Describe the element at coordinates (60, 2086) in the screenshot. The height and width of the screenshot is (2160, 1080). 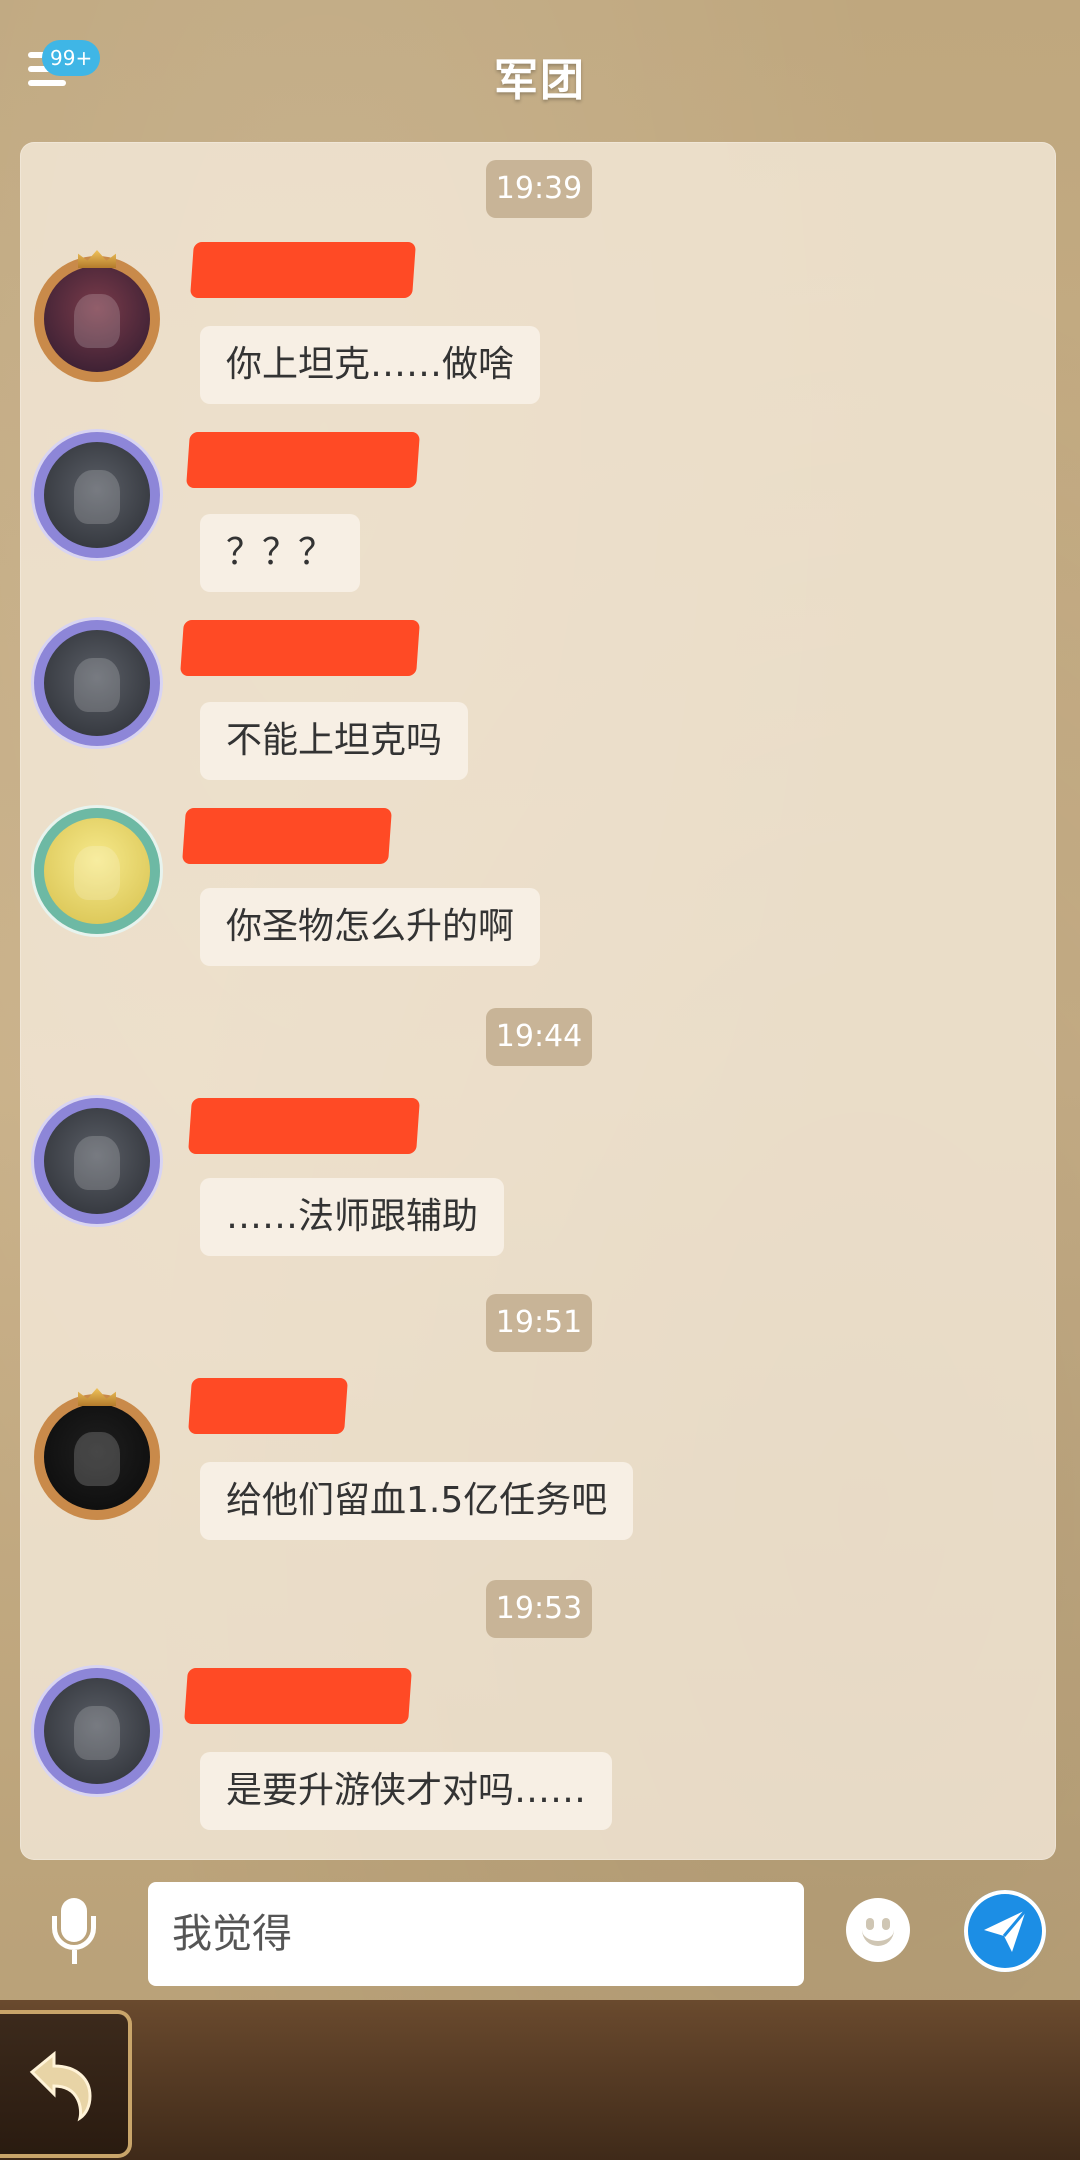
I see `back-arrow-icon` at that location.